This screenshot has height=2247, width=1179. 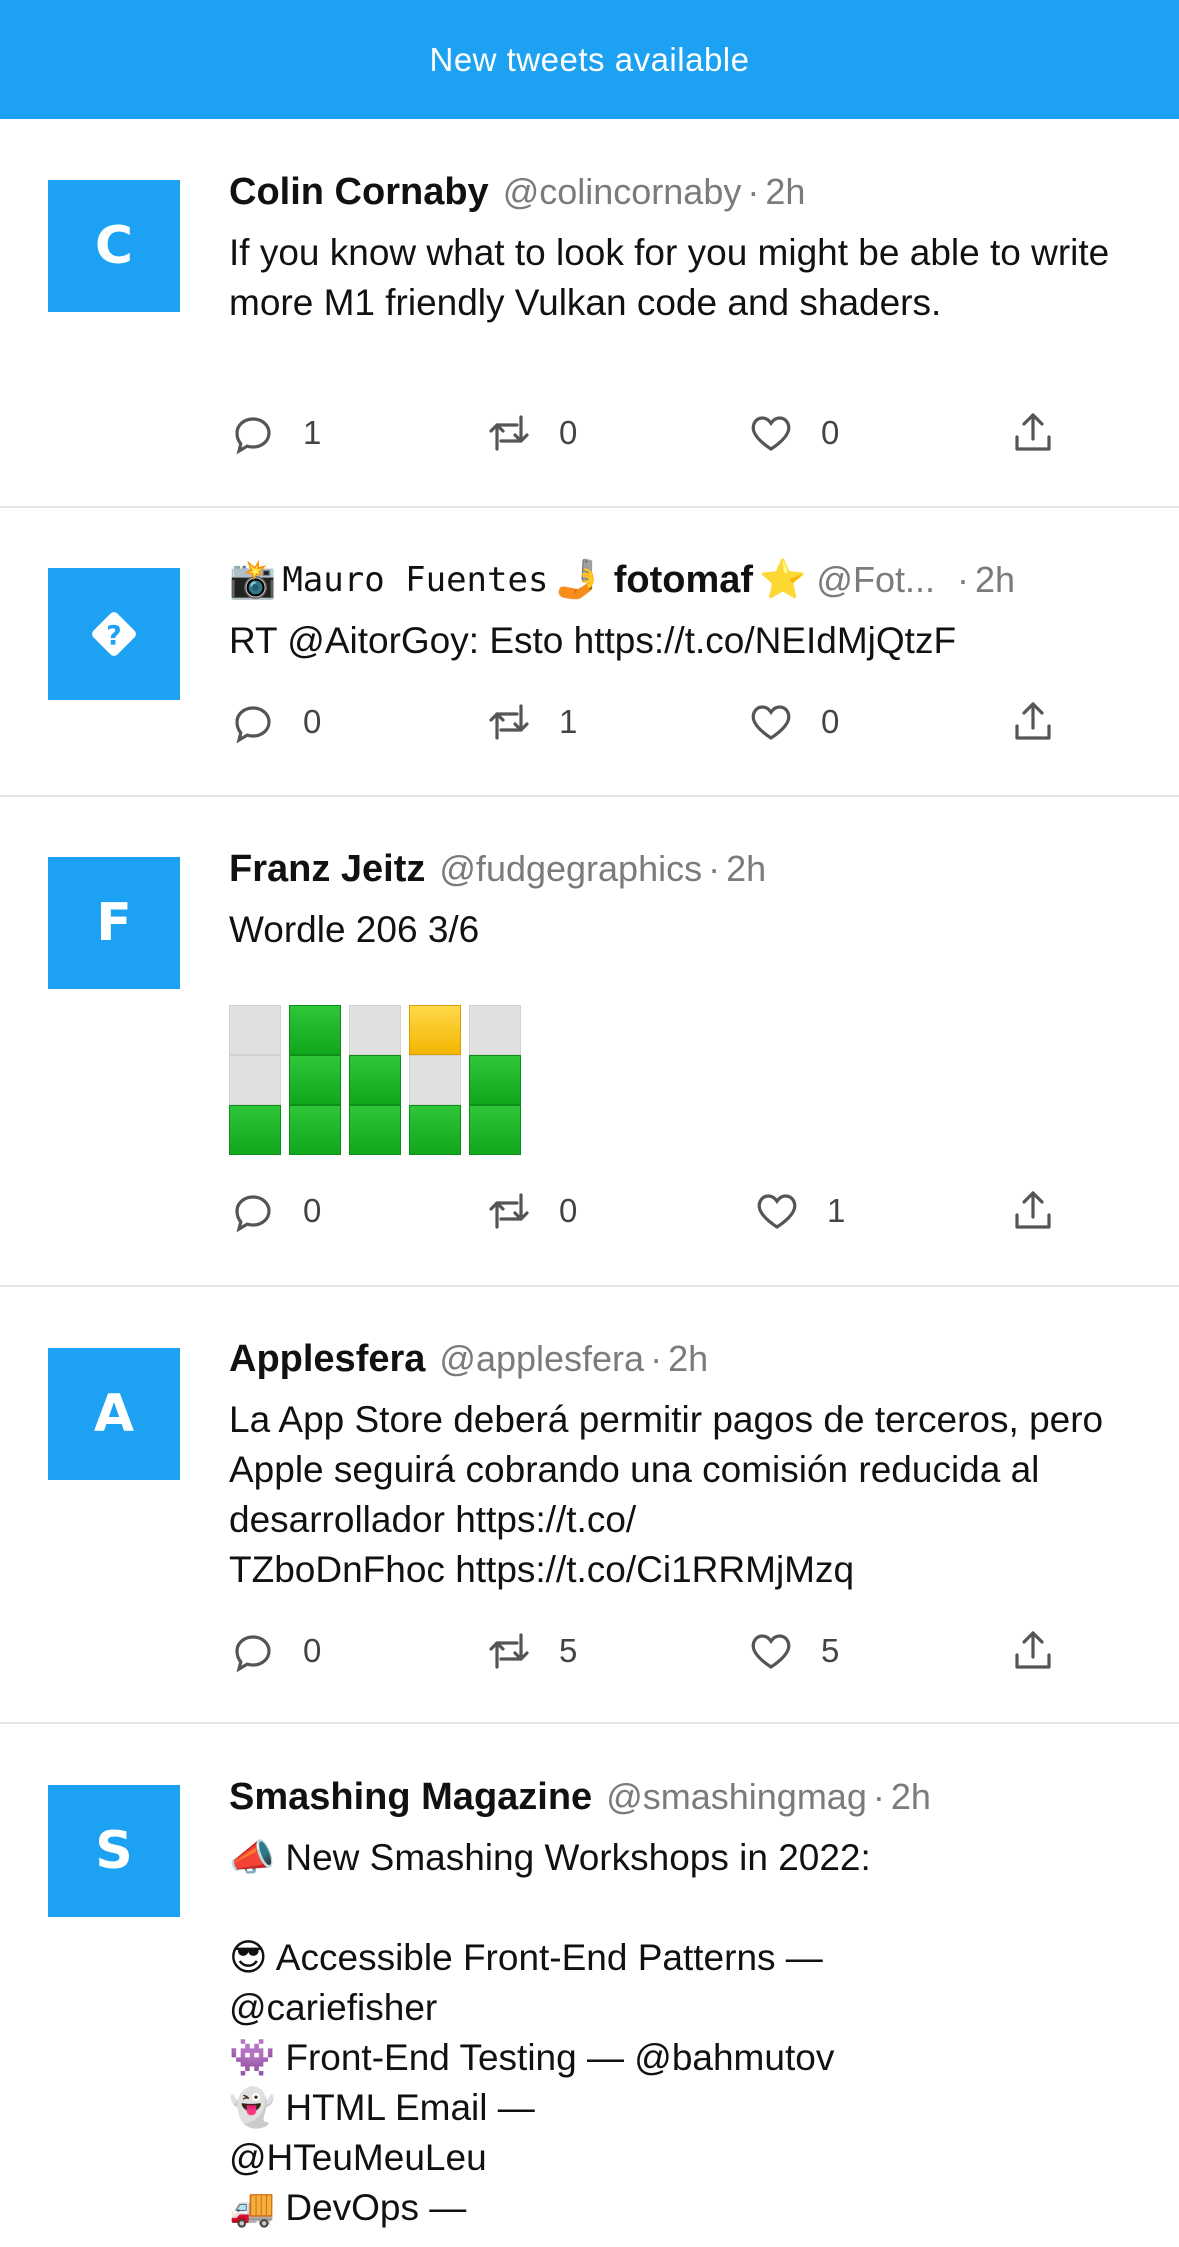 I want to click on tweet-header: Applesfera @applesfera · 2h, so click(x=684, y=1359).